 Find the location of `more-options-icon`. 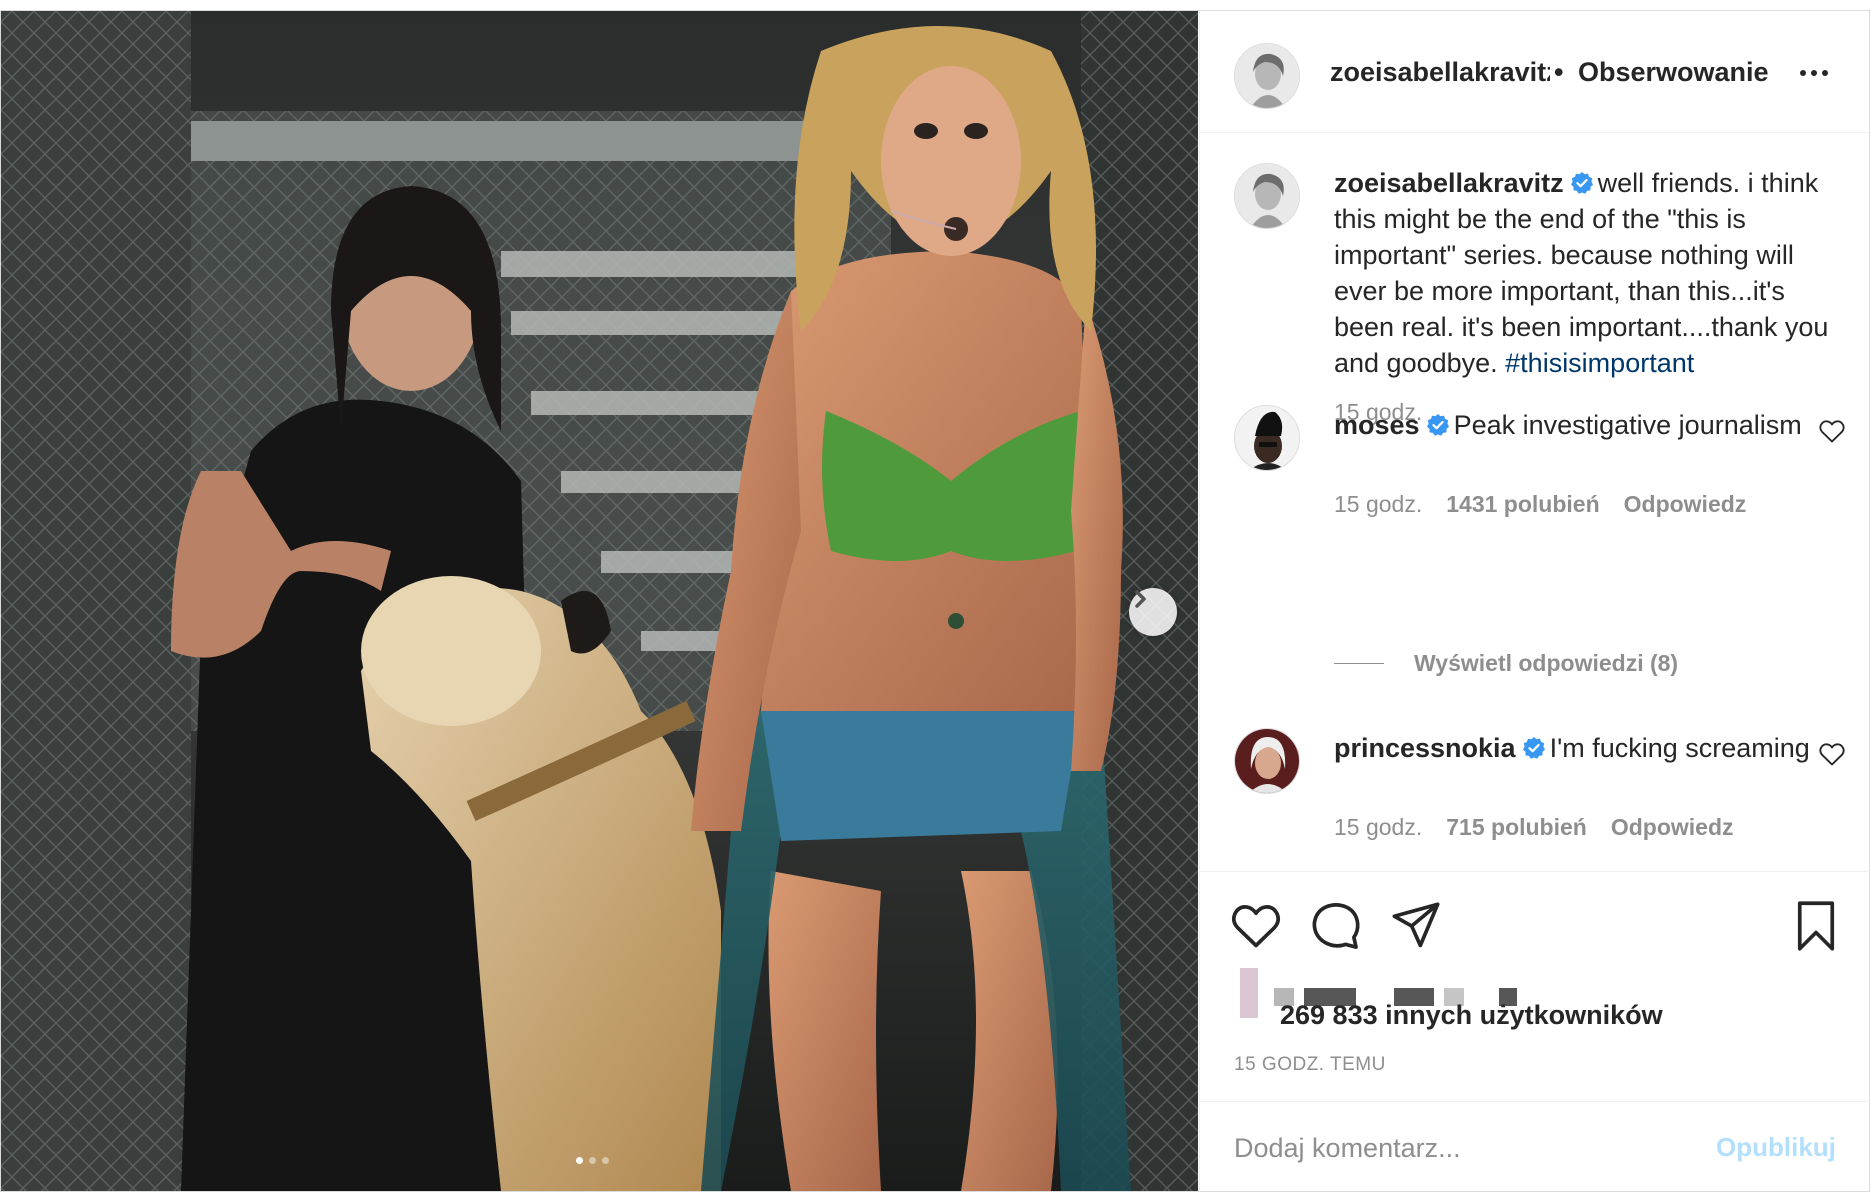

more-options-icon is located at coordinates (1814, 73).